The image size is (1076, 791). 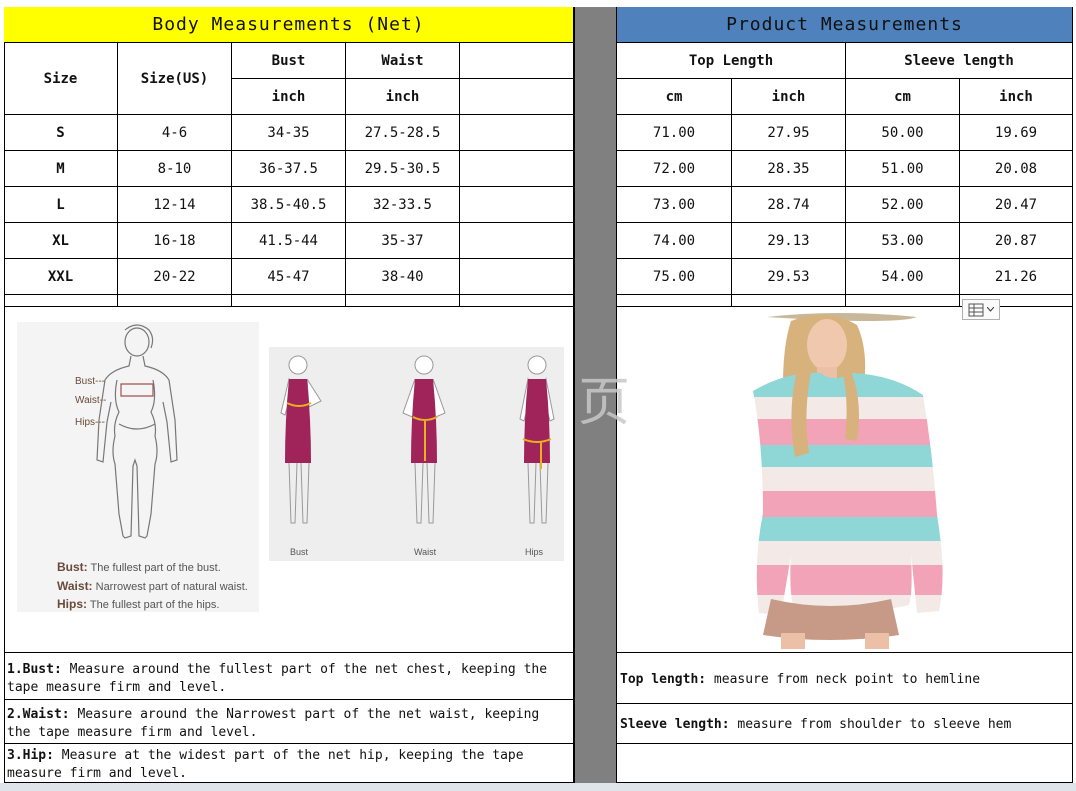 I want to click on cell-sl-in: 20.47, so click(x=1016, y=205).